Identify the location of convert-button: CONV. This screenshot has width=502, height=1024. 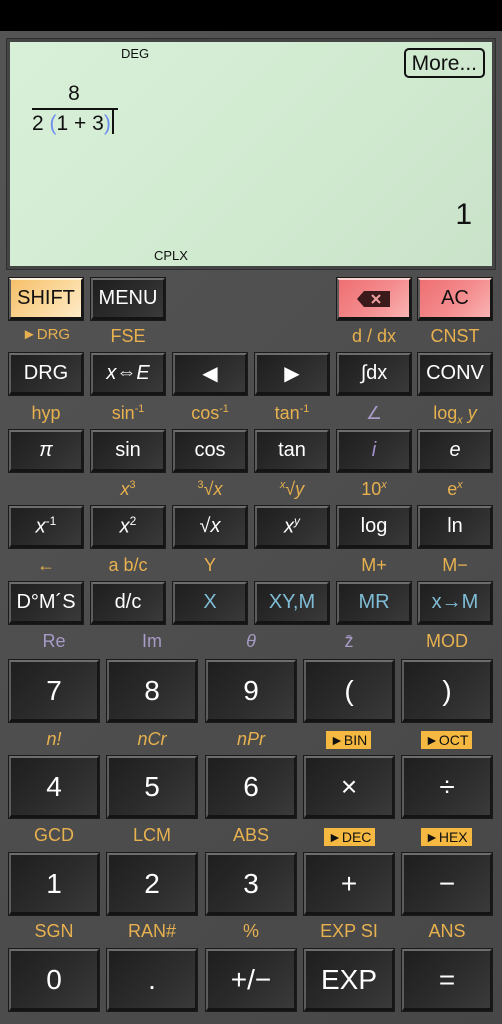
(455, 374).